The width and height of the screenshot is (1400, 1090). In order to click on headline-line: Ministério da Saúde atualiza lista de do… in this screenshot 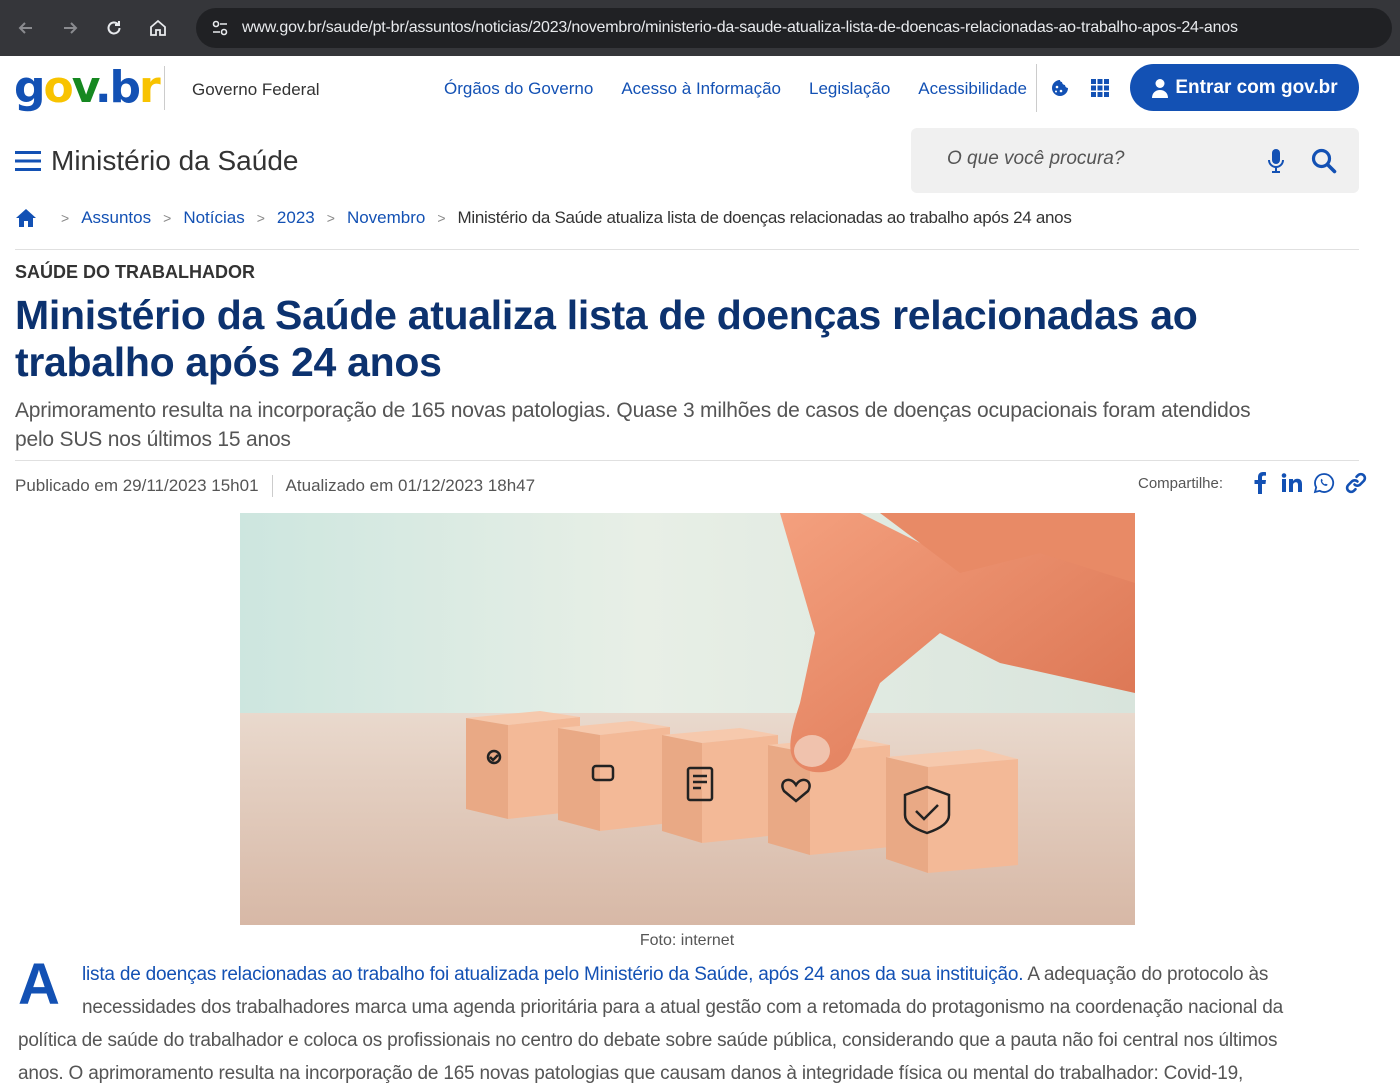, I will do `click(606, 315)`.